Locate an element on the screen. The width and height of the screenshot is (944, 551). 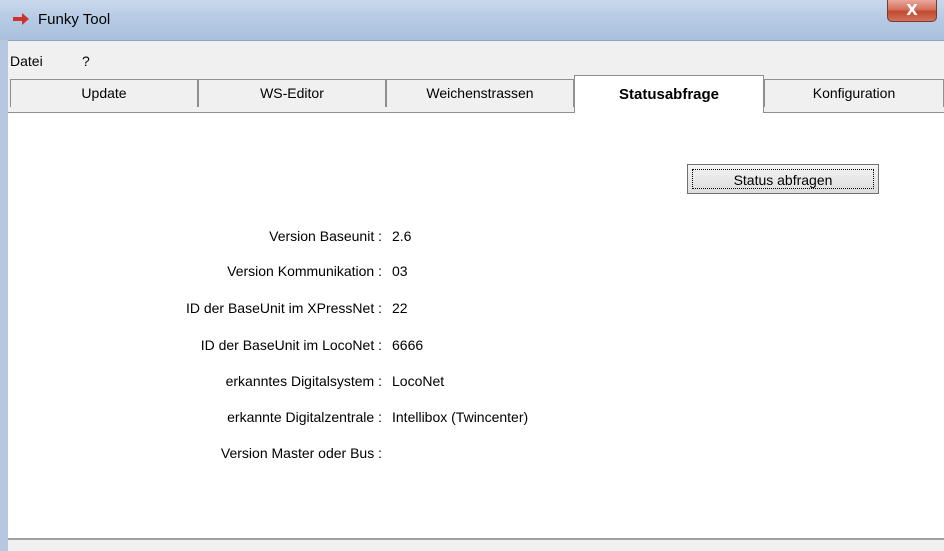
value-digitalzentrale: Intellibox (Twincenter) is located at coordinates (460, 417).